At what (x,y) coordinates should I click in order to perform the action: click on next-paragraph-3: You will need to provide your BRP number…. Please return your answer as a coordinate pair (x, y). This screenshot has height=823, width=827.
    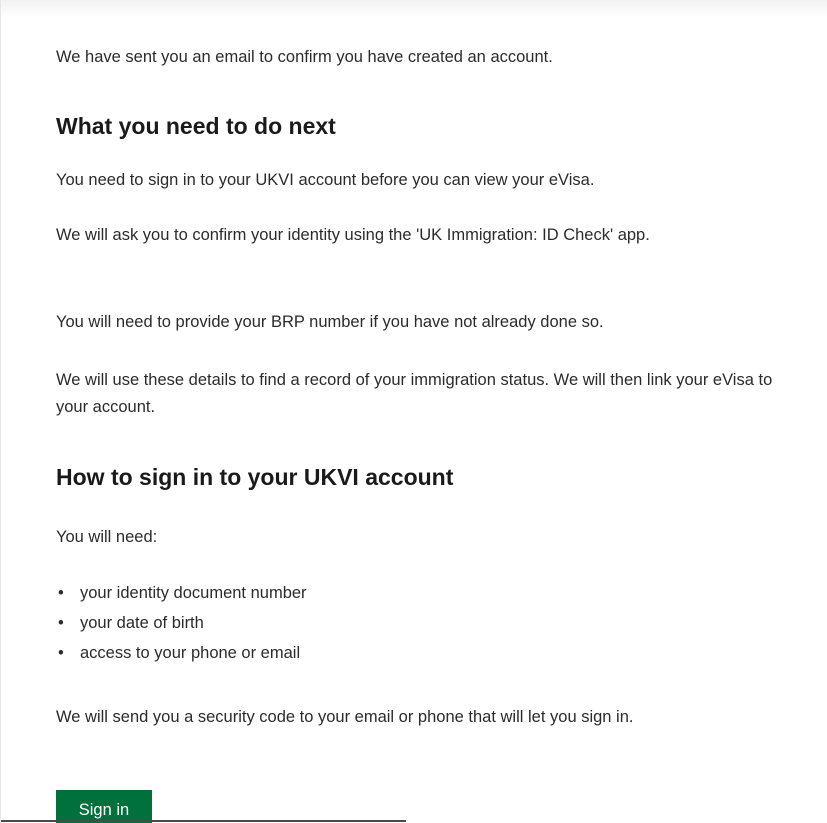
    Looking at the image, I should click on (330, 322).